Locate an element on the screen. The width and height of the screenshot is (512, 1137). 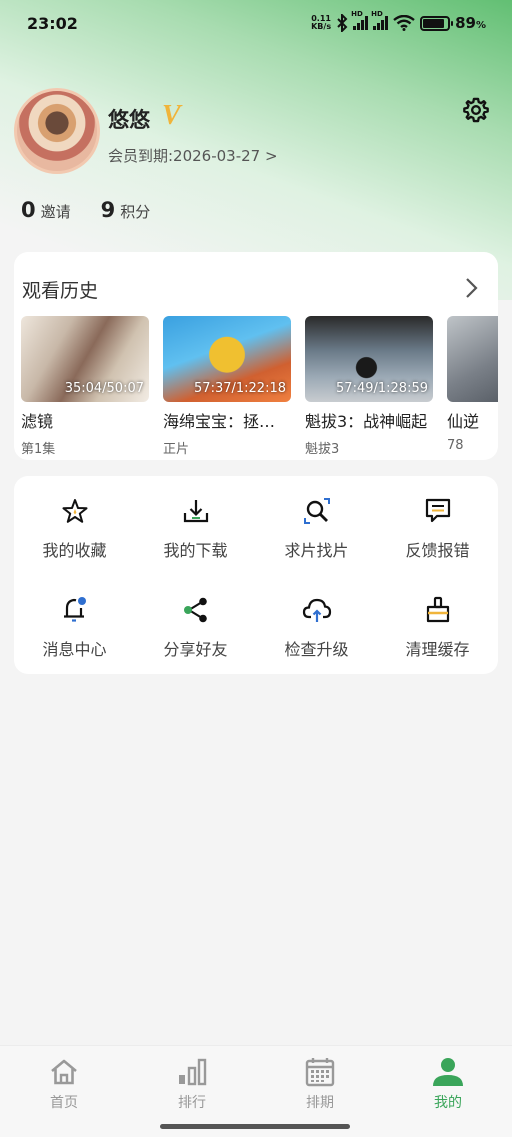
history-progress-time: 57:37/1:22:18 is located at coordinates (240, 388).